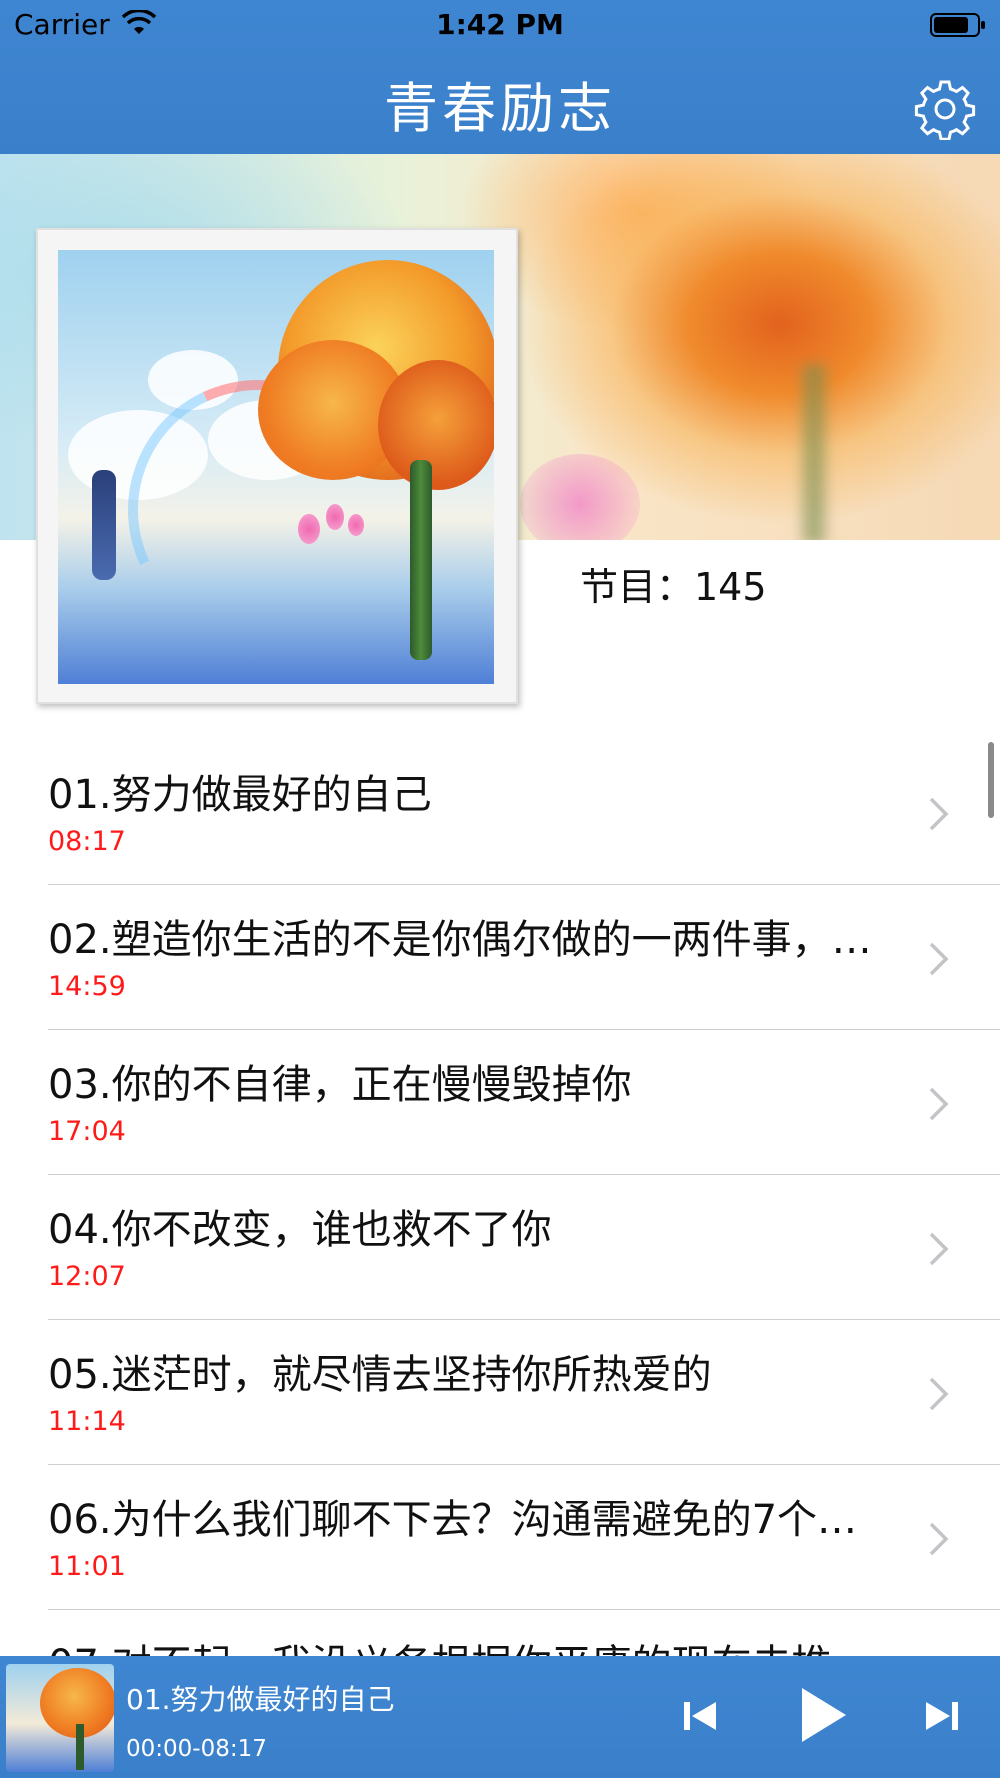 The width and height of the screenshot is (1000, 1778). I want to click on now-playing-time: 00:00-08:17, so click(196, 1749).